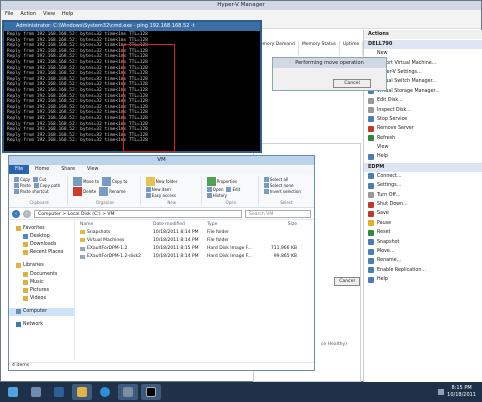 The image size is (482, 402). What do you see at coordinates (22, 185) in the screenshot?
I see `paste-button: Paste` at bounding box center [22, 185].